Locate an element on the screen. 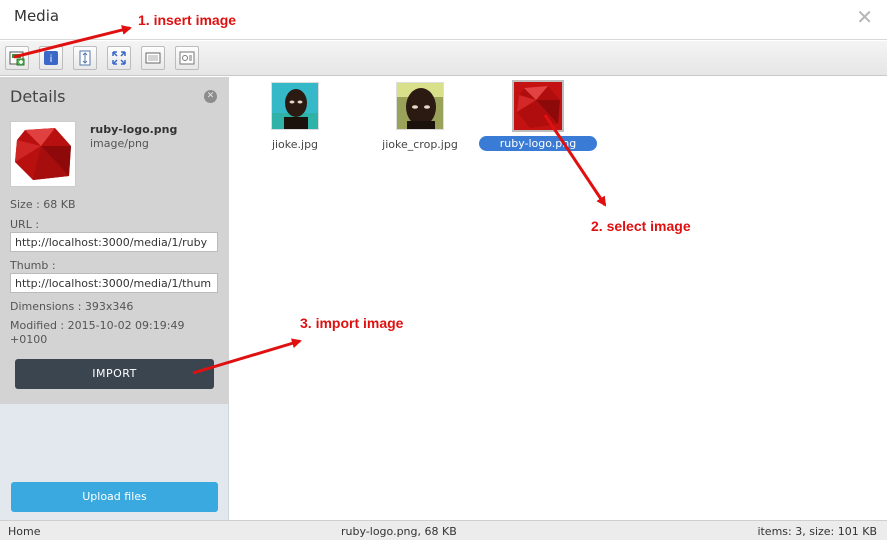 This screenshot has width=887, height=540. fullscreen-button is located at coordinates (119, 58).